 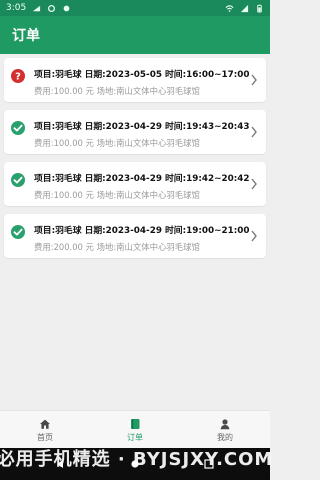 What do you see at coordinates (135, 35) in the screenshot?
I see `app-bar: 订单` at bounding box center [135, 35].